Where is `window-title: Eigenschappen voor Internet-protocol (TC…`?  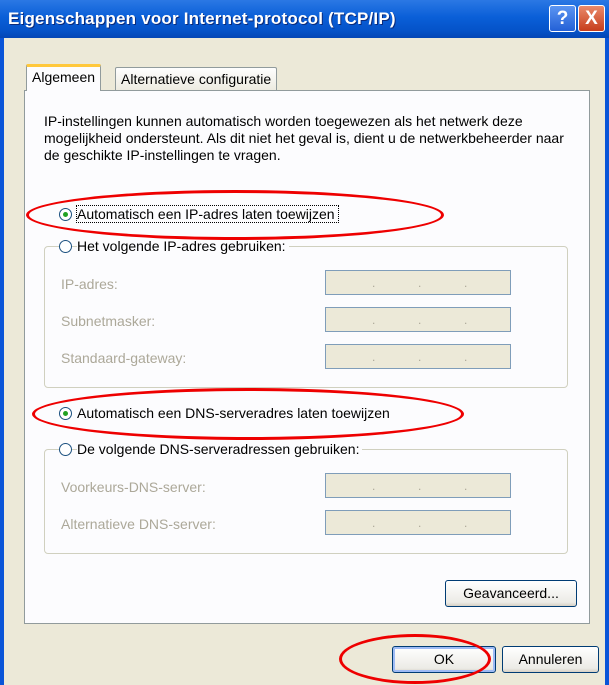 window-title: Eigenschappen voor Internet-protocol (TC… is located at coordinates (202, 18).